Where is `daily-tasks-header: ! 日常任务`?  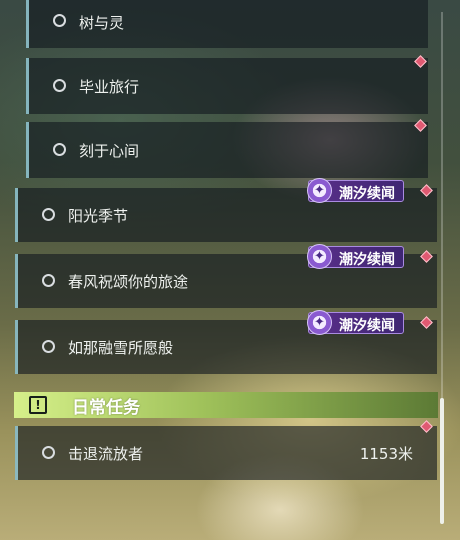
daily-tasks-header: ! 日常任务 is located at coordinates (226, 405).